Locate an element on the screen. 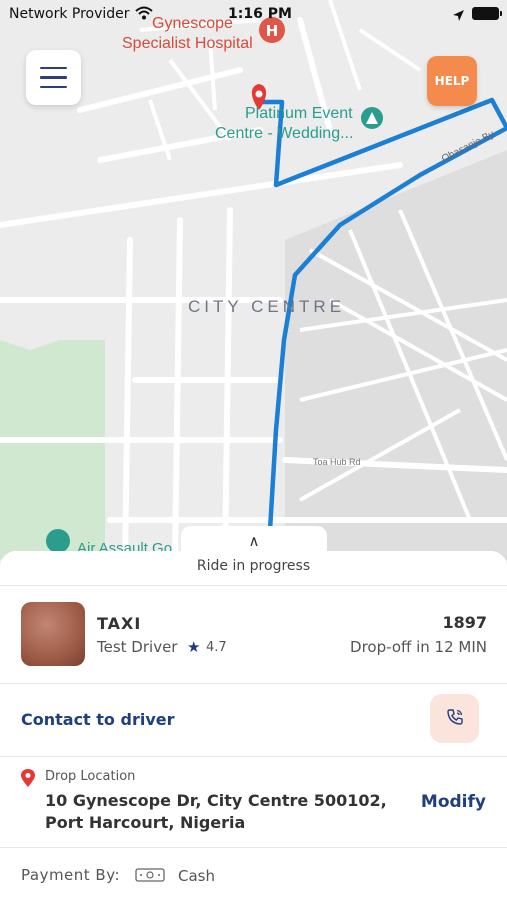 This screenshot has height=900, width=507. cash-icon is located at coordinates (150, 877).